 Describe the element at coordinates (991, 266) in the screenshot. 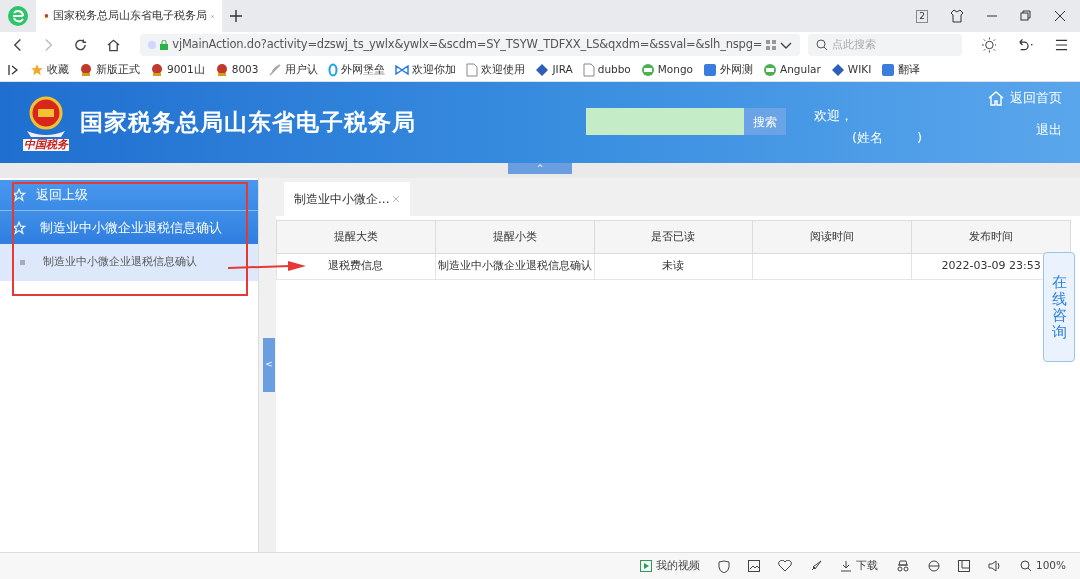

I see `table-cell: 2022-03-09 23:53` at that location.